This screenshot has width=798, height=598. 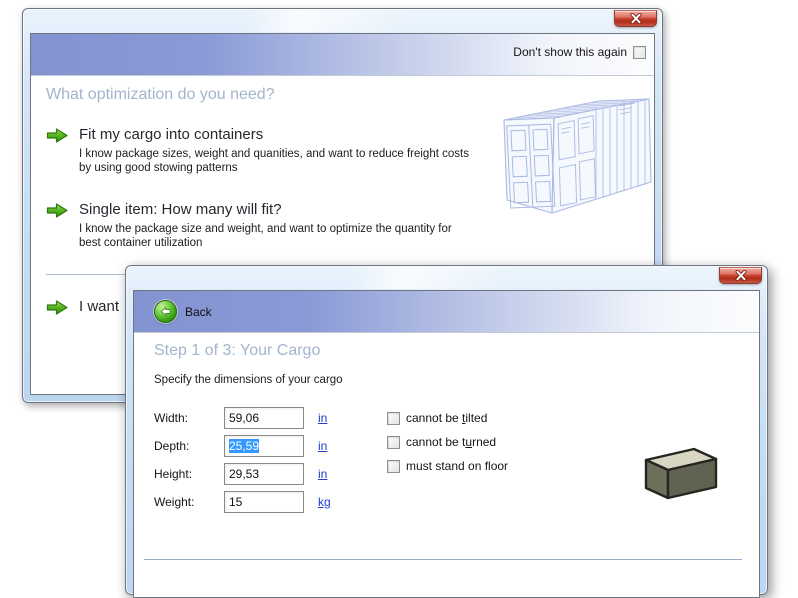 What do you see at coordinates (322, 446) in the screenshot?
I see `depth-unit-link: in` at bounding box center [322, 446].